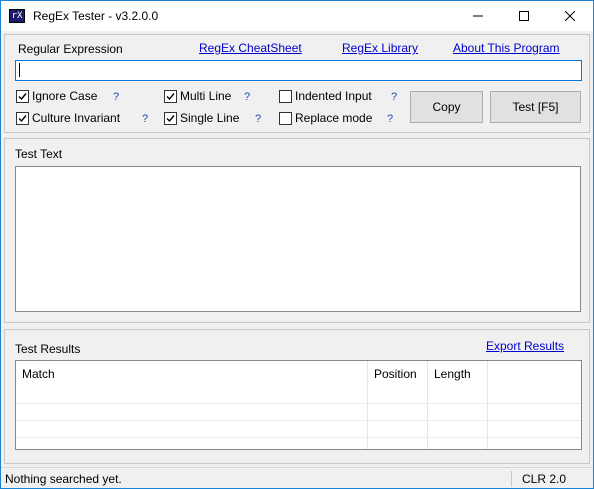  What do you see at coordinates (298, 70) in the screenshot?
I see `regex-input` at bounding box center [298, 70].